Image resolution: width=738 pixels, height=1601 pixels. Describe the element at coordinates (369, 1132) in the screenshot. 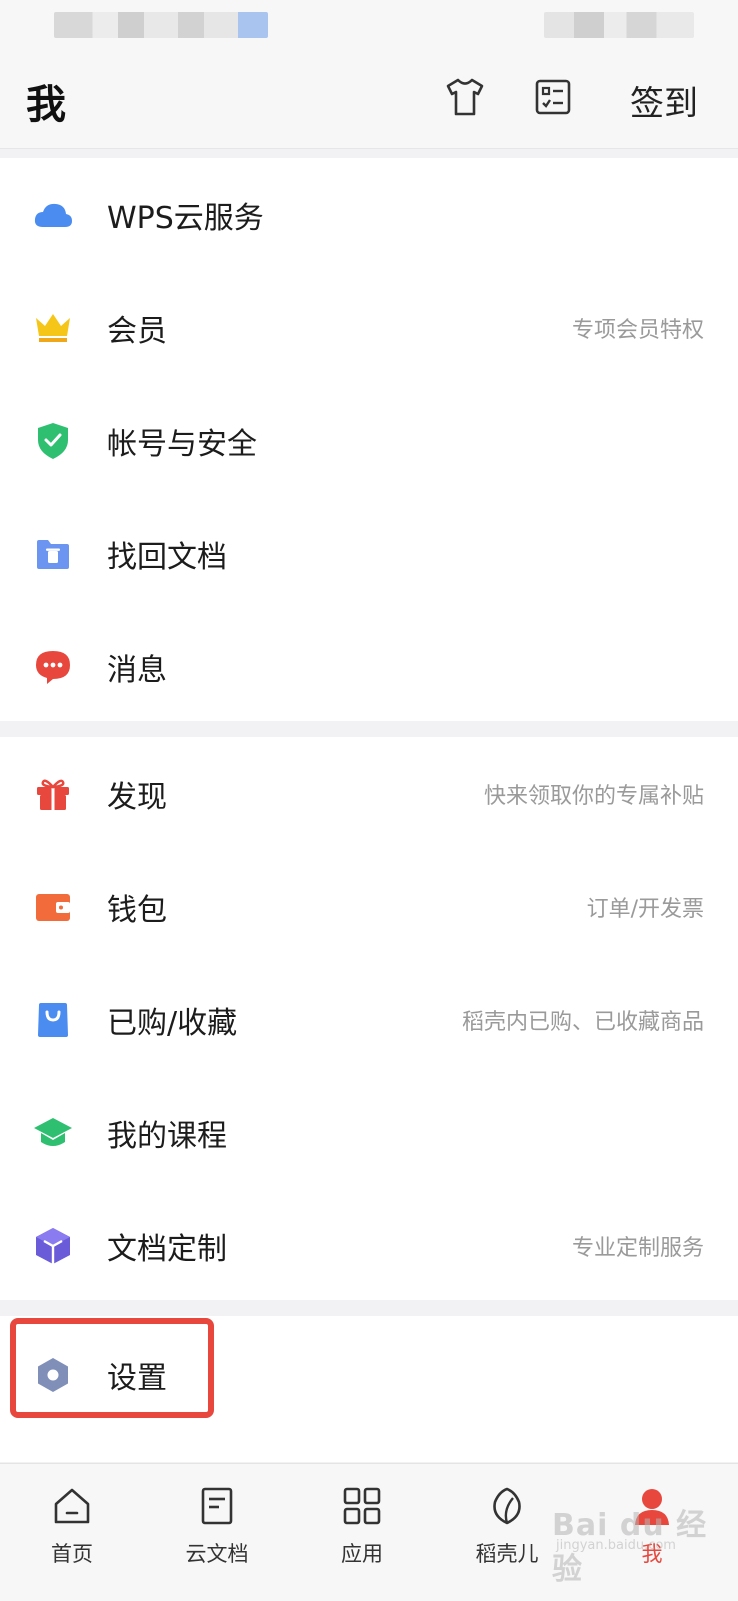

I see `menu-item-my-courses: 我的课程` at that location.